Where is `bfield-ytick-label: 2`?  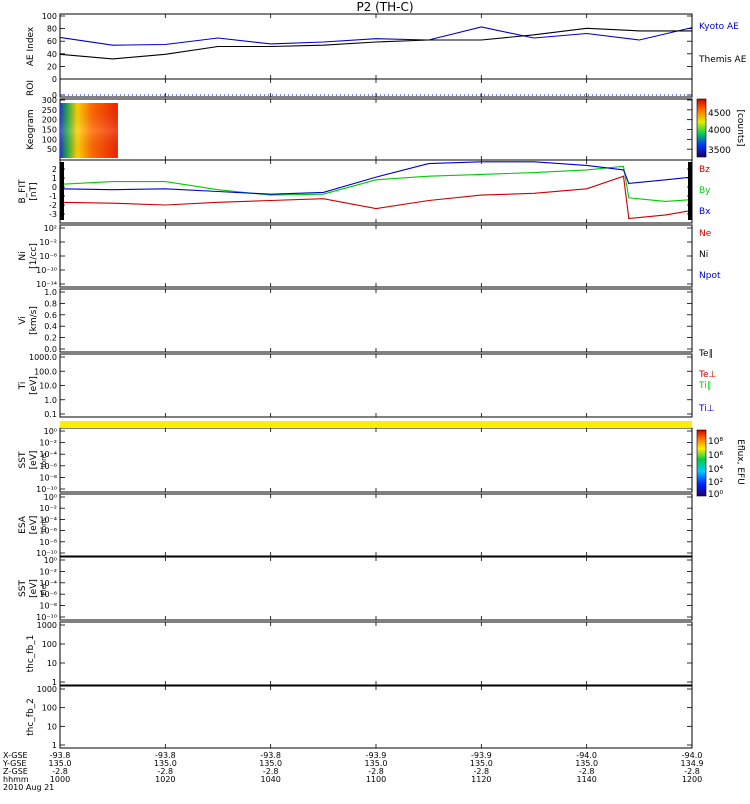
bfield-ytick-label: 2 is located at coordinates (54, 169).